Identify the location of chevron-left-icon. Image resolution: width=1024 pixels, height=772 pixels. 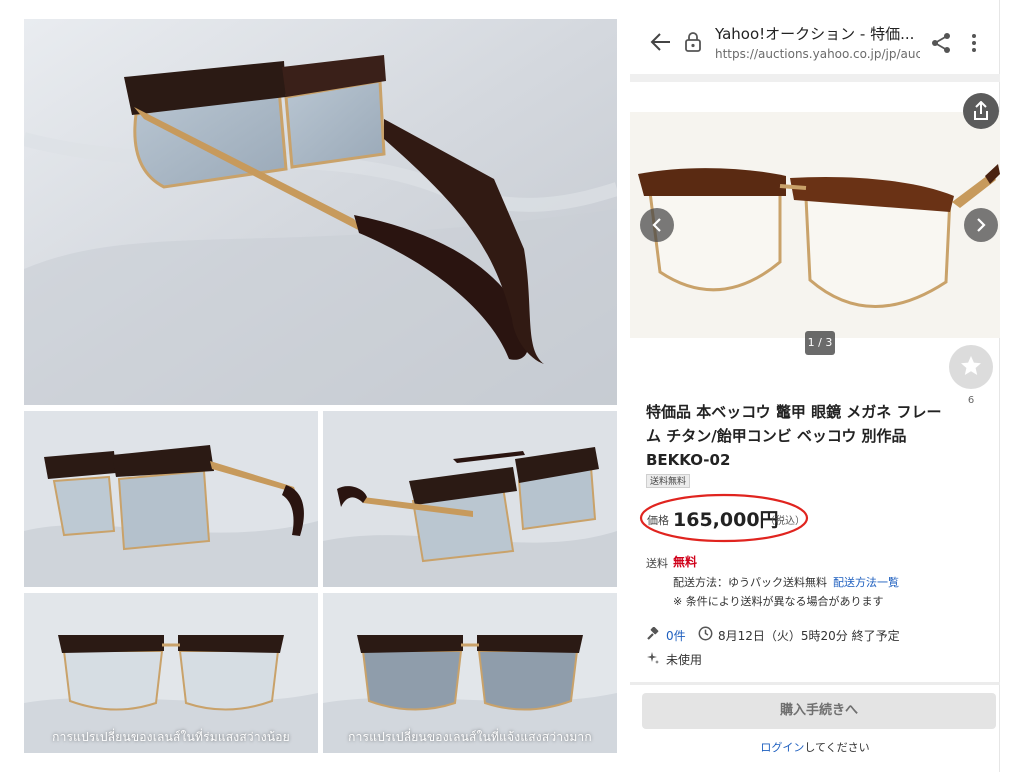
(656, 225).